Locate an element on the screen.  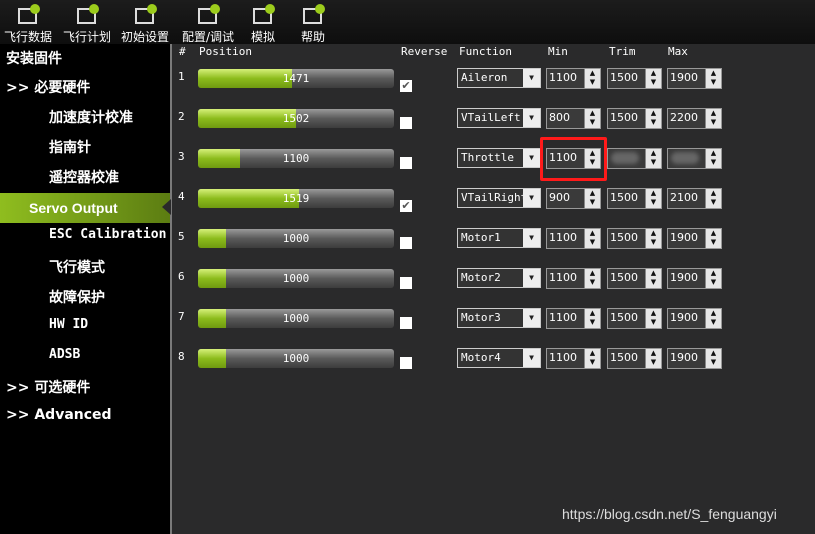
function-select: VTailLeft ▼ is located at coordinates (499, 118).